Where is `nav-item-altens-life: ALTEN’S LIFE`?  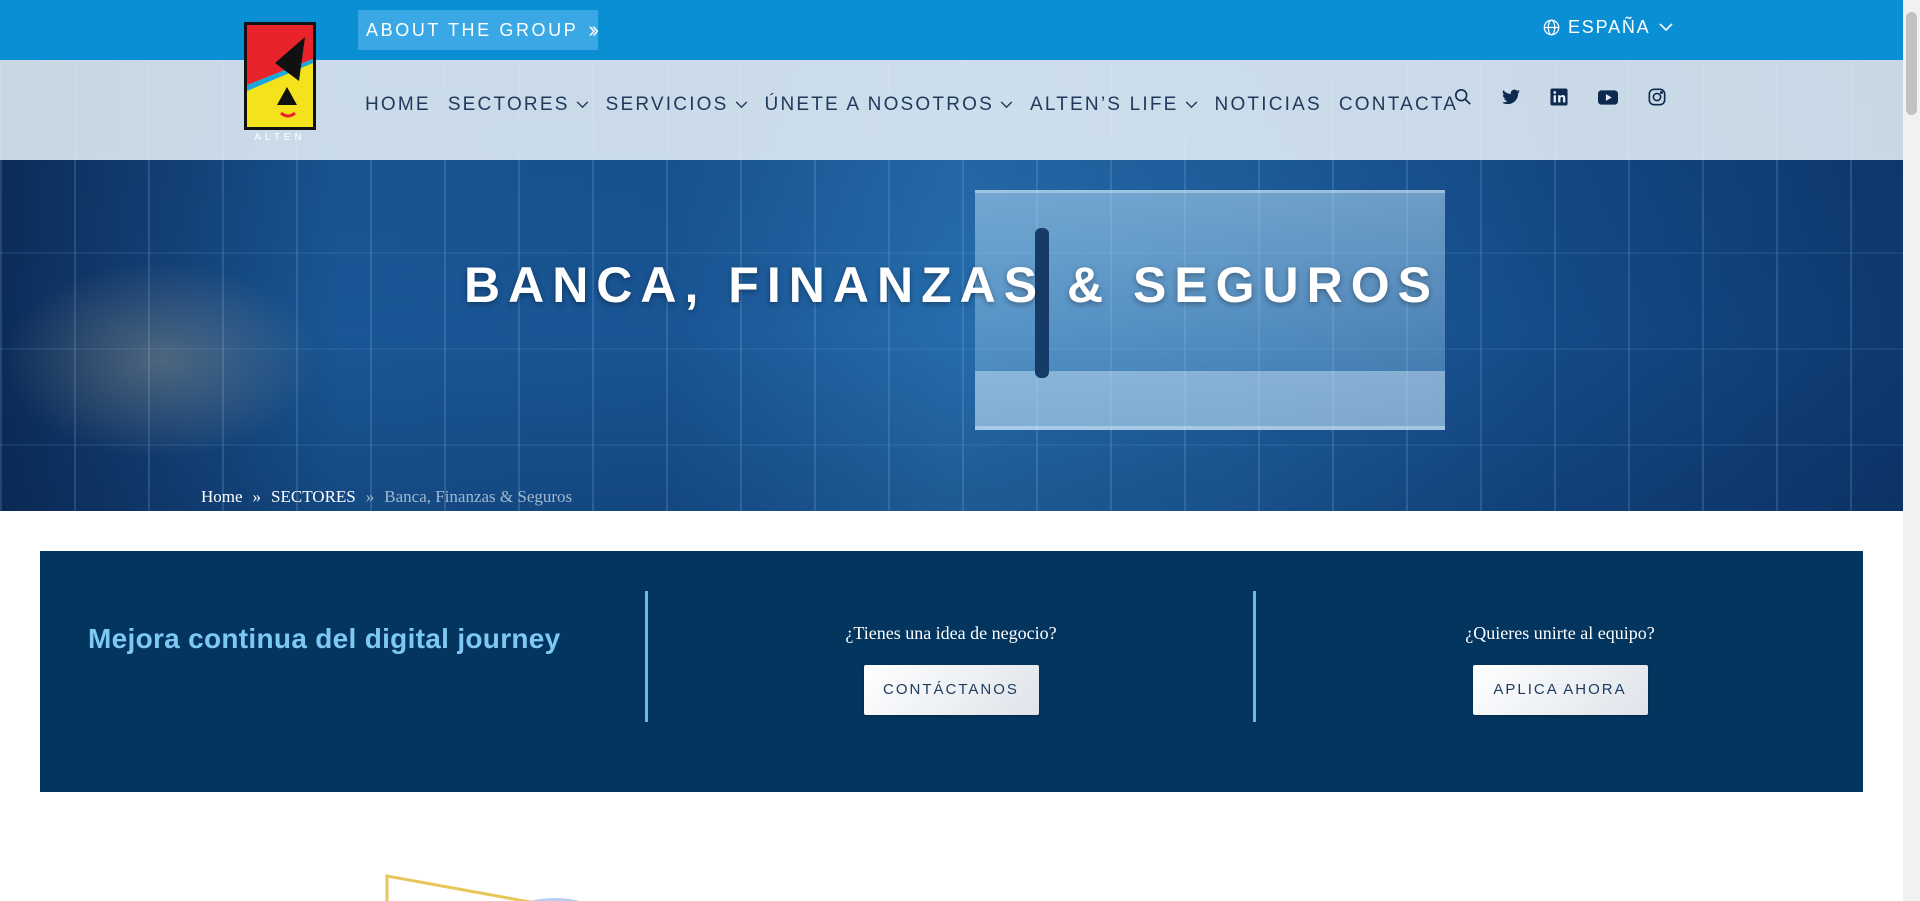 nav-item-altens-life: ALTEN’S LIFE is located at coordinates (1114, 105).